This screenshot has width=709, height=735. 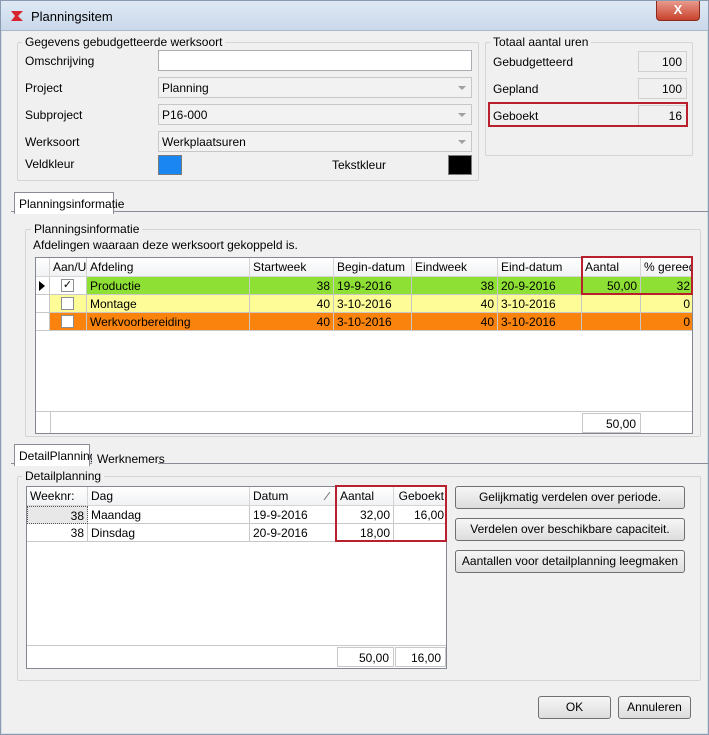 I want to click on aan-uit-cell: ✓, so click(x=68, y=286).